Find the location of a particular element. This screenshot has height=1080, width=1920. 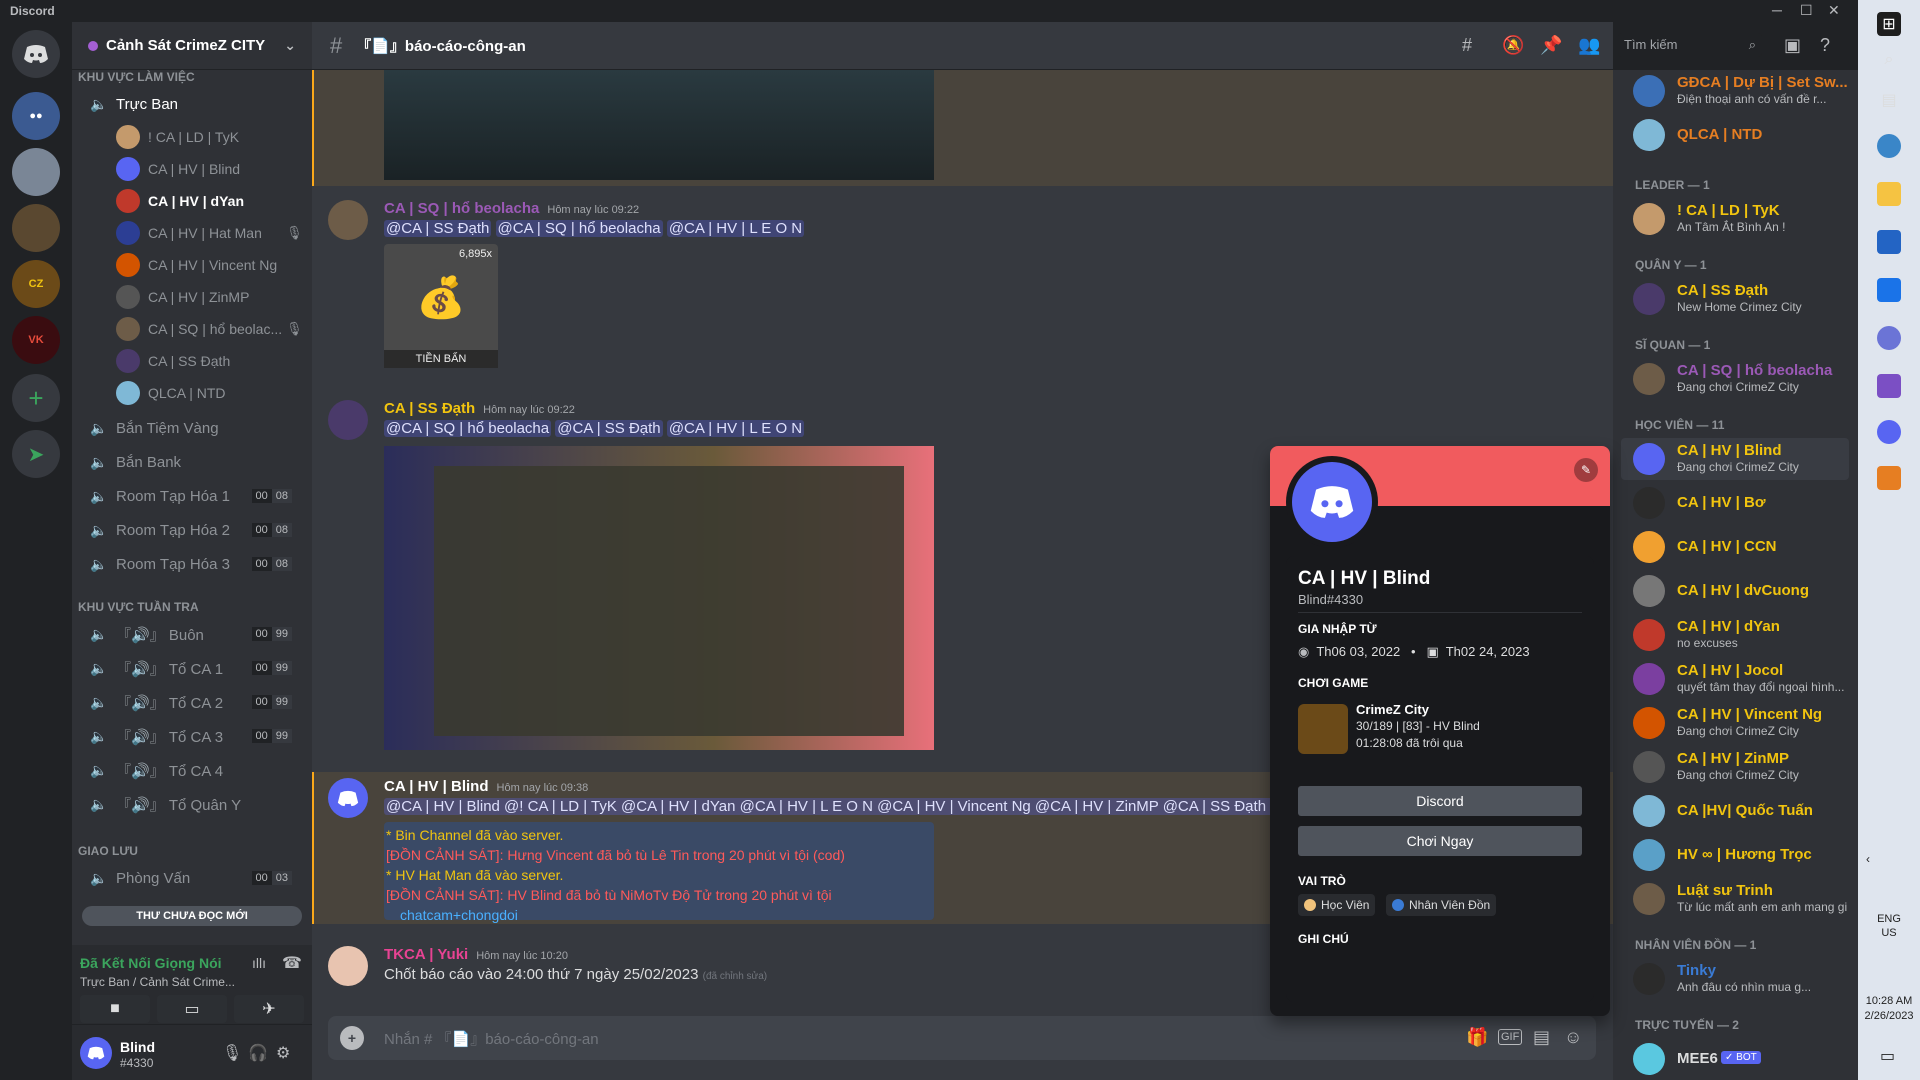

threads-icon: # is located at coordinates (1467, 45).